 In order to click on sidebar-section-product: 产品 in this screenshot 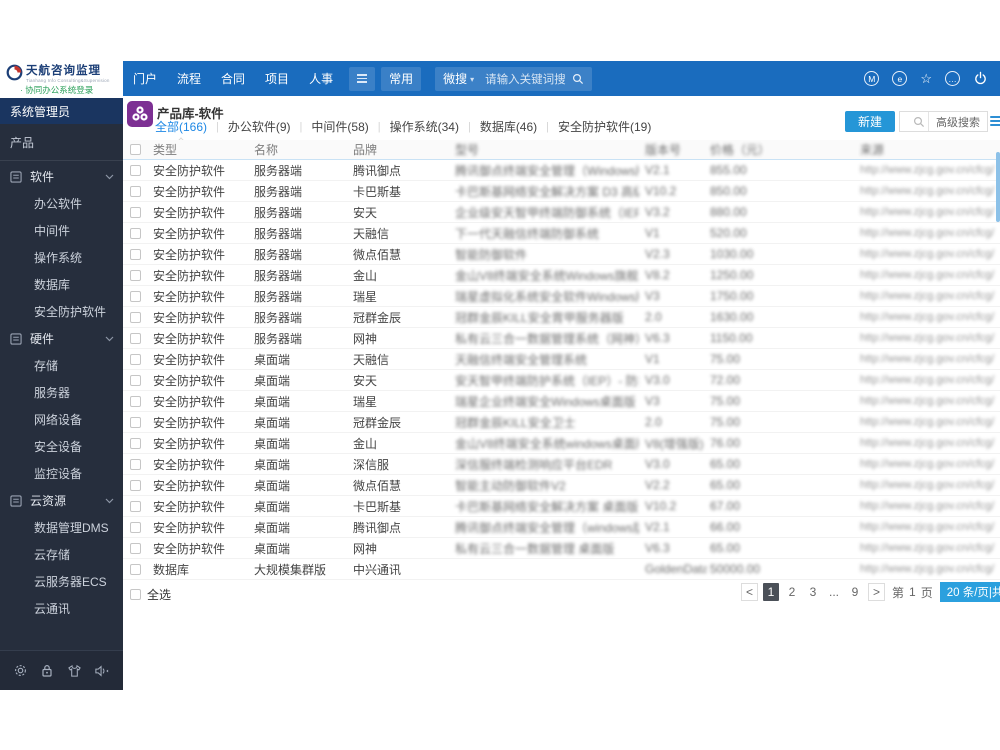, I will do `click(61, 142)`.